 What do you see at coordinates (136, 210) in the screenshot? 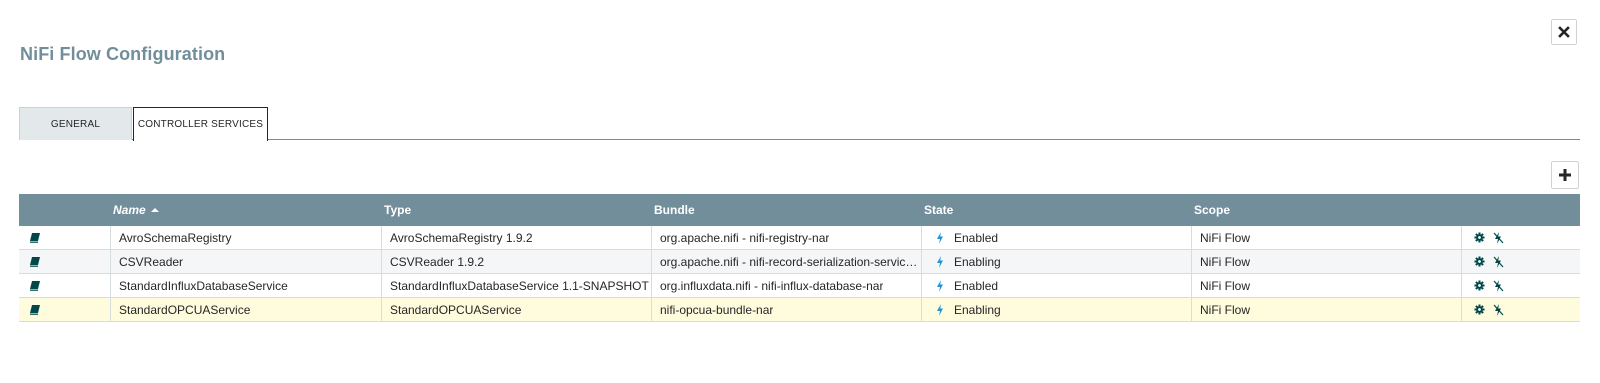
I see `column-header-name: Name` at bounding box center [136, 210].